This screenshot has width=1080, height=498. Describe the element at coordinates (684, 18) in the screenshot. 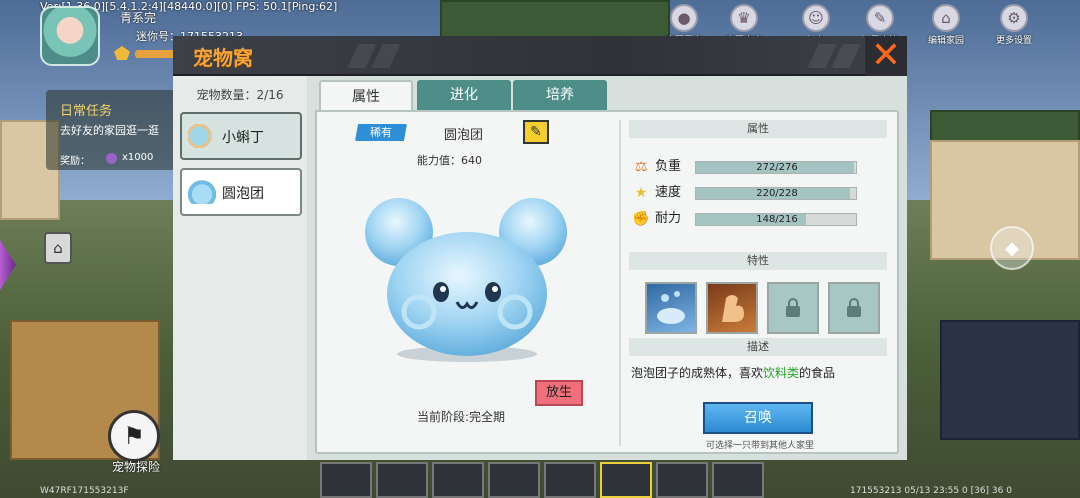

I see `fruit-icon: ●` at that location.